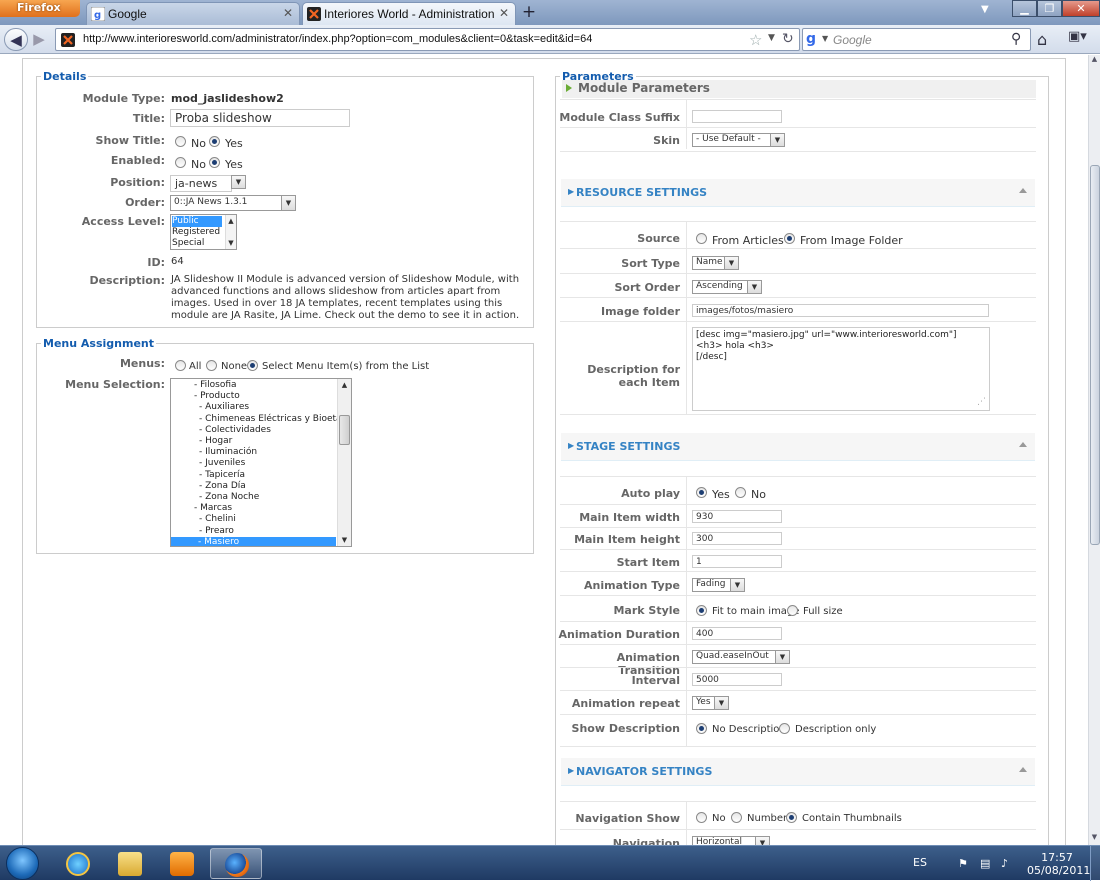 This screenshot has width=1100, height=881. What do you see at coordinates (1049, 8) in the screenshot?
I see `maximize-button: ❐` at bounding box center [1049, 8].